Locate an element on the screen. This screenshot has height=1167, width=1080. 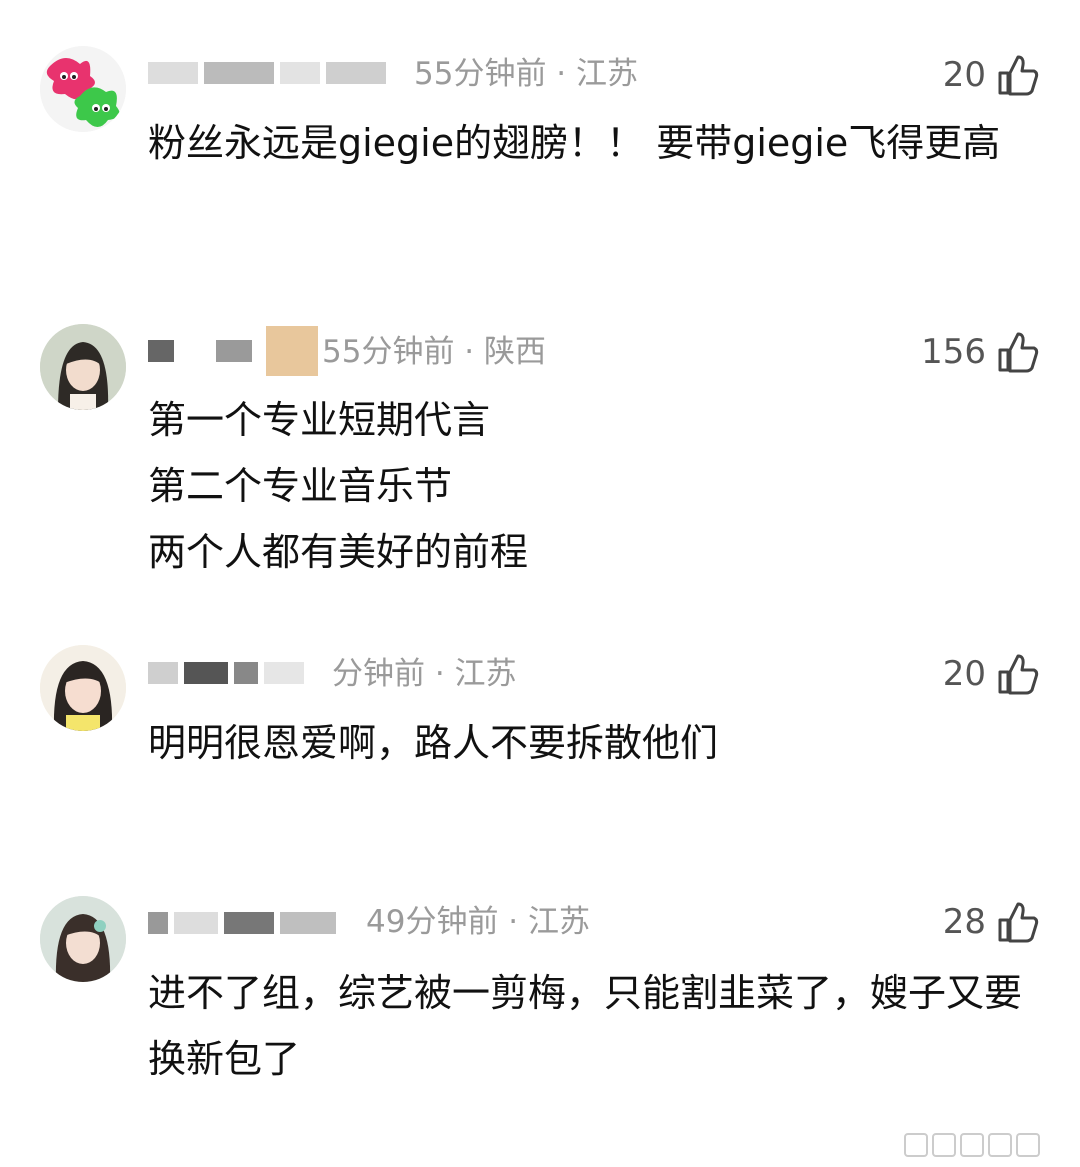
comment-text: 明明很恩爱啊，路人不要拆散他们 is located at coordinates (433, 743).